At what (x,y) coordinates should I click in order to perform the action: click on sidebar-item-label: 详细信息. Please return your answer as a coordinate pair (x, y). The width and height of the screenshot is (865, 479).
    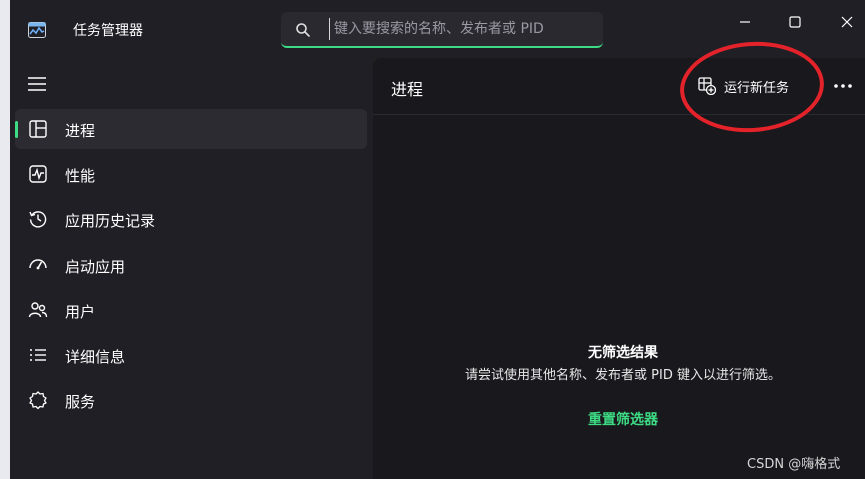
    Looking at the image, I should click on (95, 357).